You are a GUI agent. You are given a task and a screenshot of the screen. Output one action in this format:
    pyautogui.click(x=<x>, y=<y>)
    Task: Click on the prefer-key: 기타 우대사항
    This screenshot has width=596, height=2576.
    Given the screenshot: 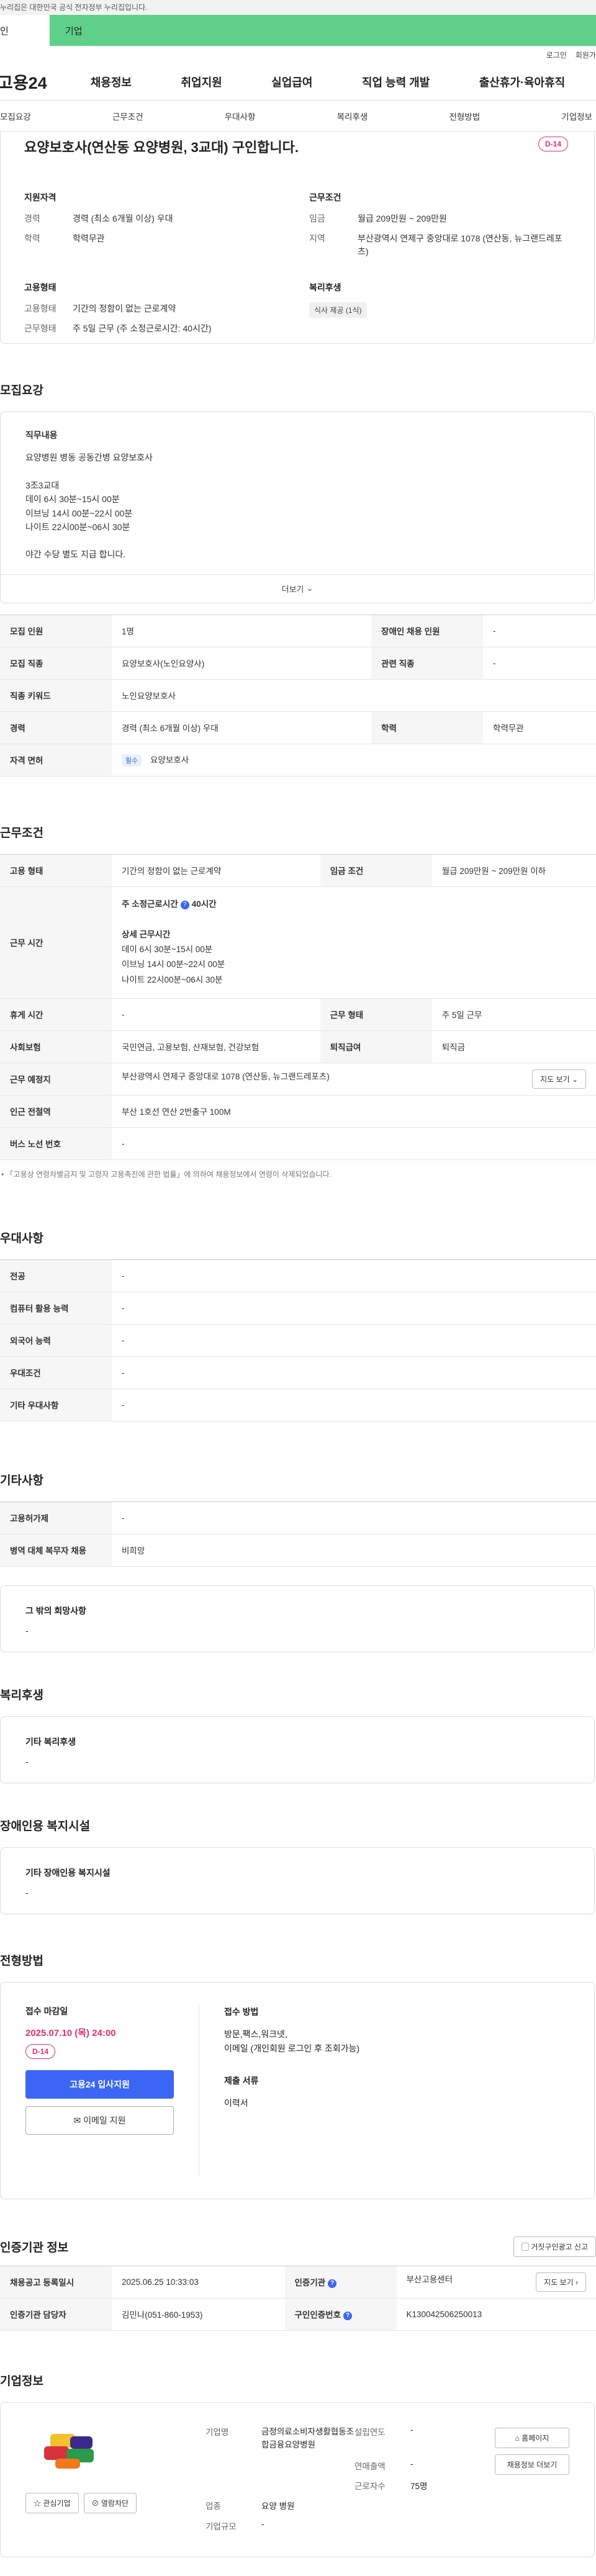 What is the action you would take?
    pyautogui.click(x=56, y=1405)
    